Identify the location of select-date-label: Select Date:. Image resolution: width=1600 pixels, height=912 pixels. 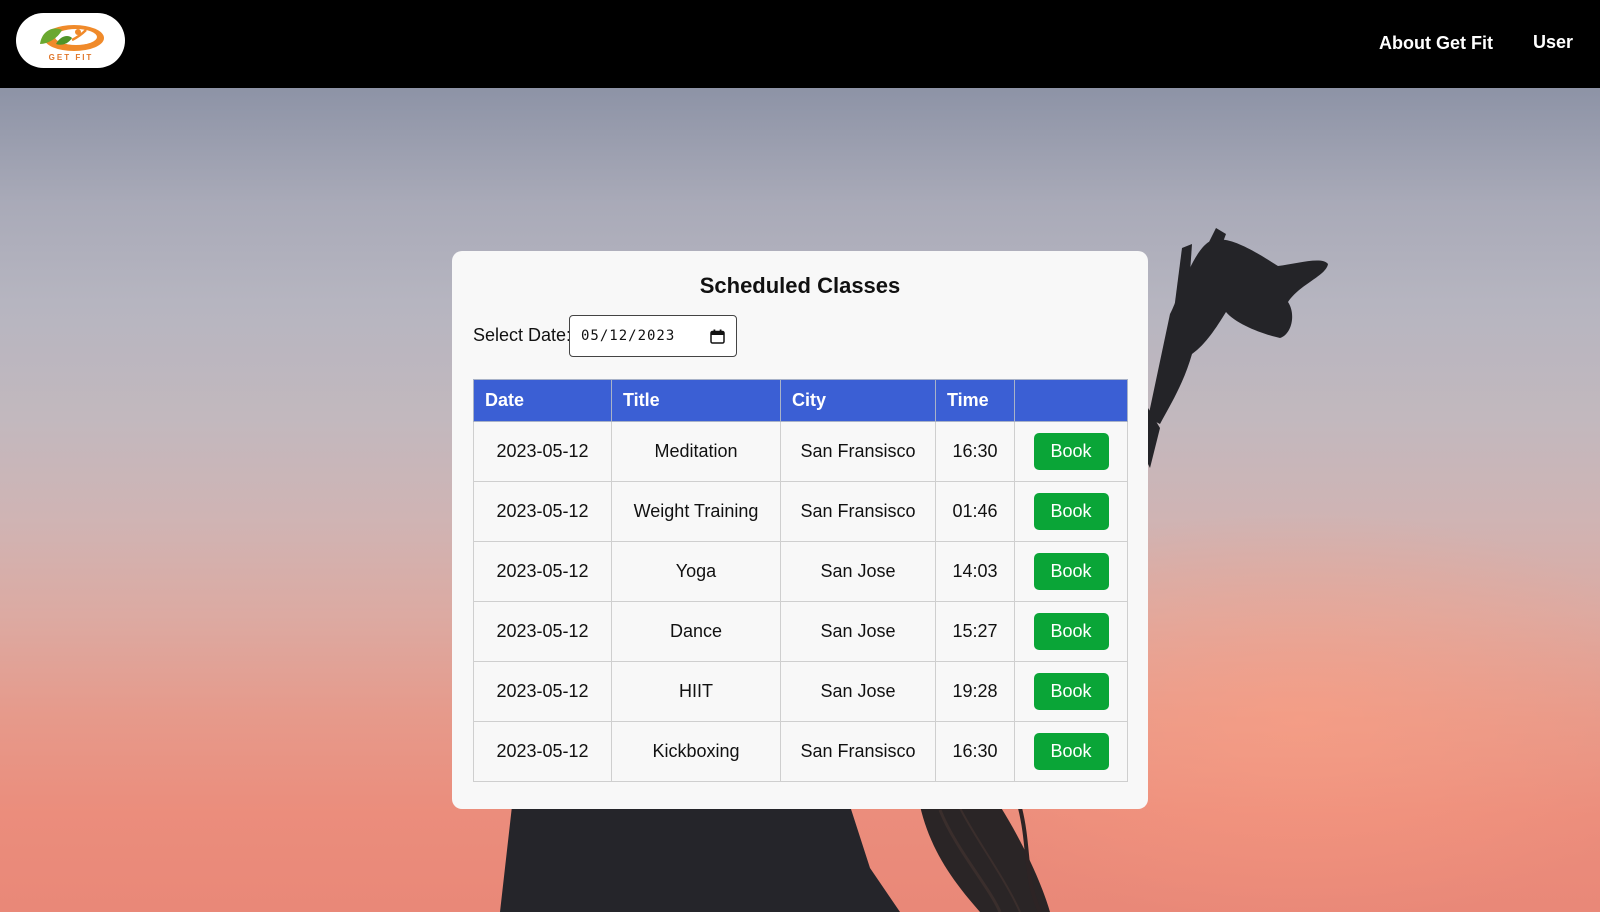
(522, 335).